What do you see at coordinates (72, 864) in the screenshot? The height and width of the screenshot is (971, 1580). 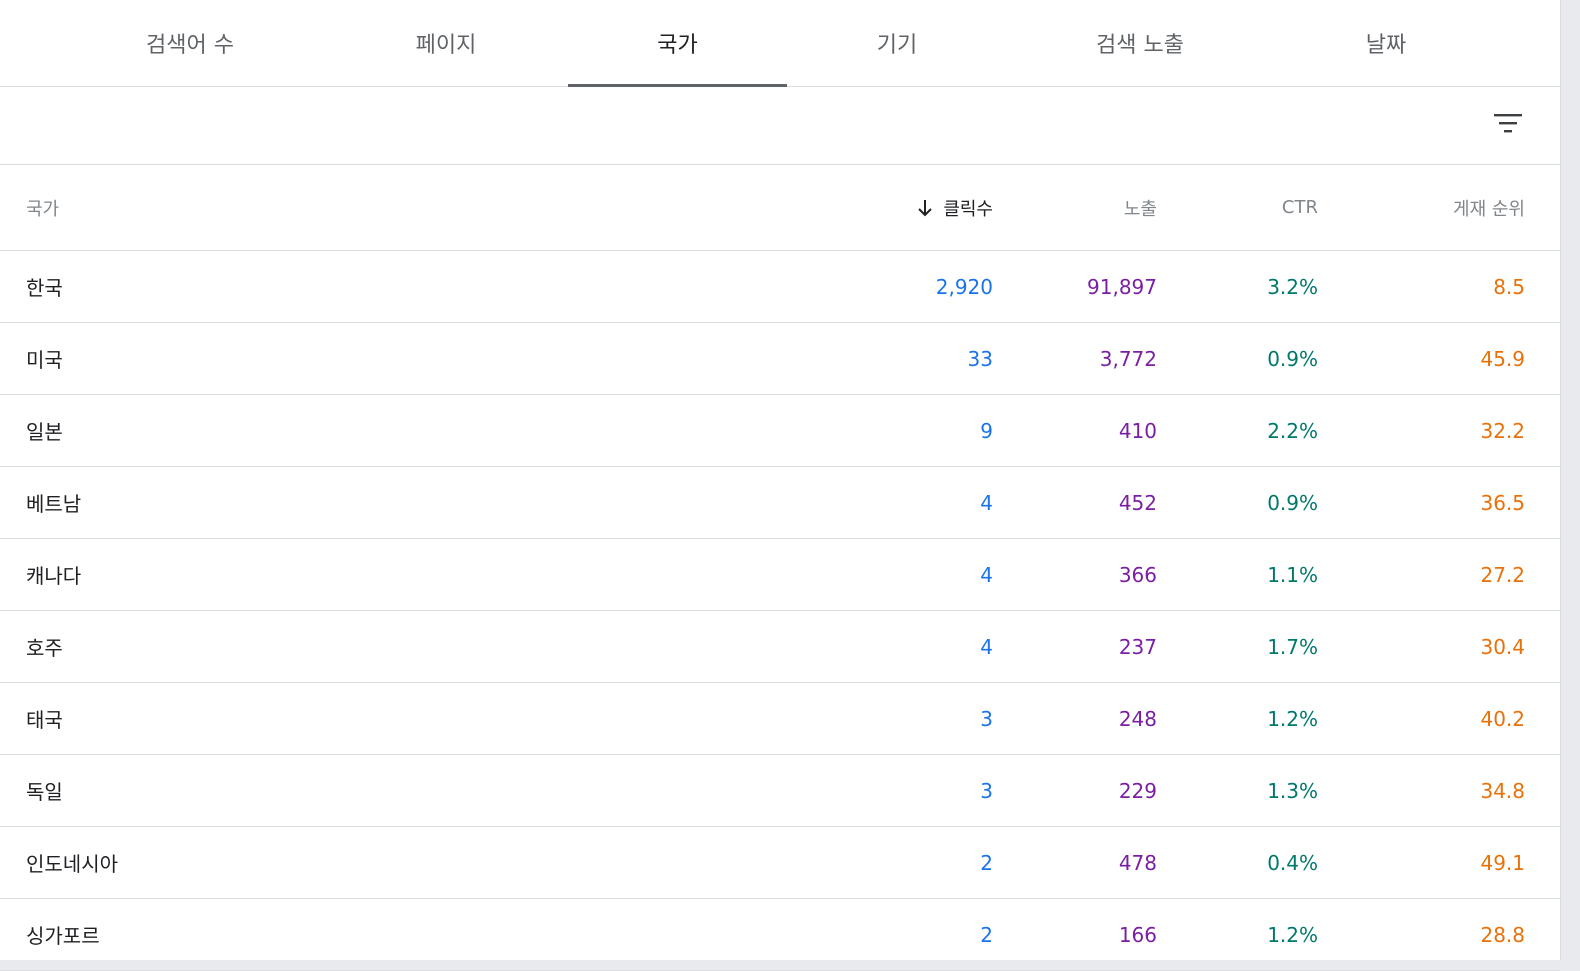 I see `country-cell: 인도네시아` at bounding box center [72, 864].